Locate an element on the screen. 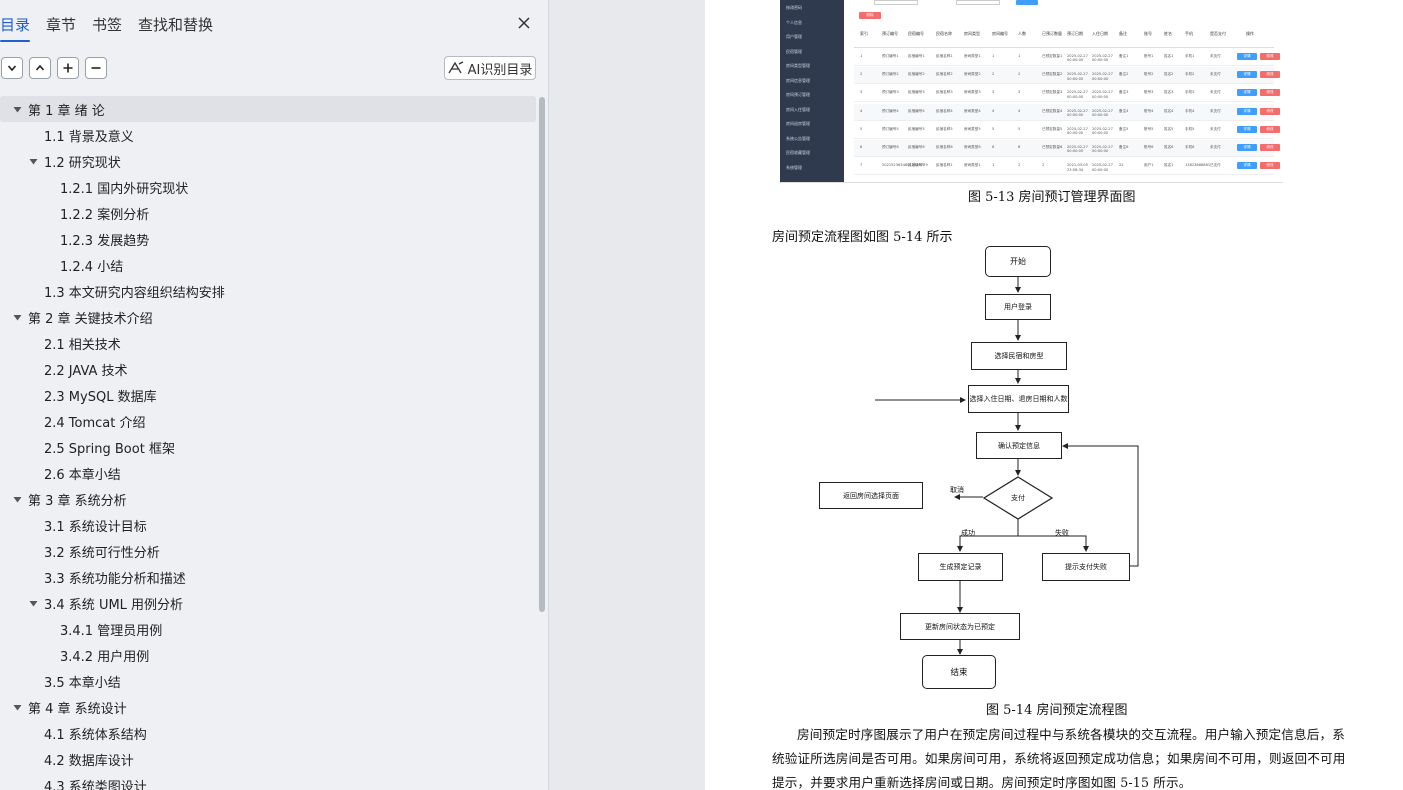 The height and width of the screenshot is (790, 1403). toc-item: 1.1 背景及意义 is located at coordinates (268, 135).